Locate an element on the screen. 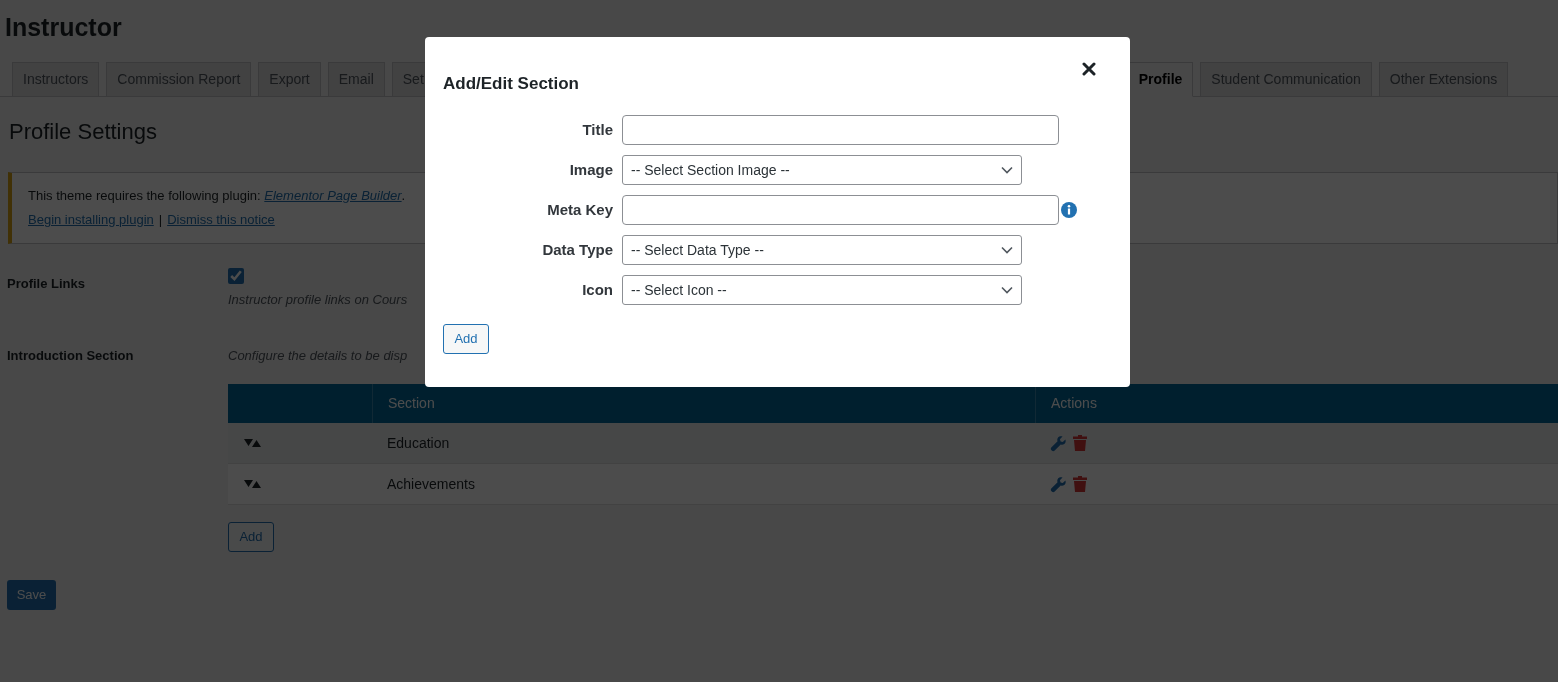  select-field: -- Select Icon -- is located at coordinates (822, 290).